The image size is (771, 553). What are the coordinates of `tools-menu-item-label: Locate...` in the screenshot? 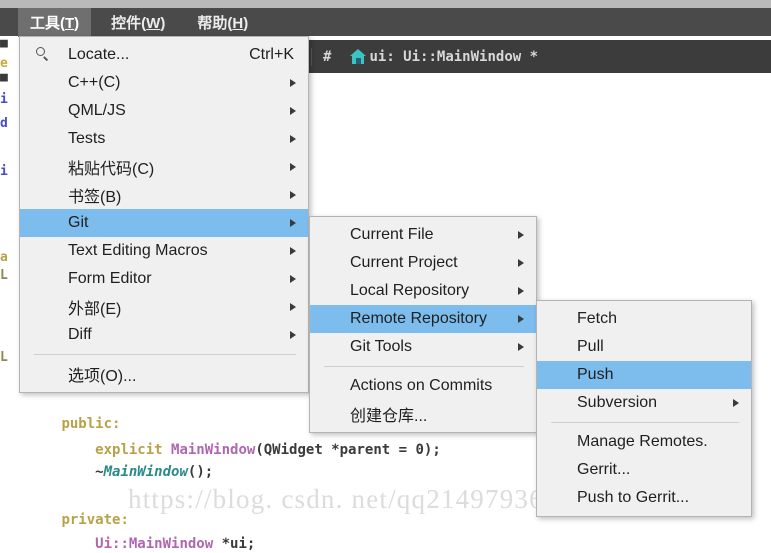 It's located at (99, 54).